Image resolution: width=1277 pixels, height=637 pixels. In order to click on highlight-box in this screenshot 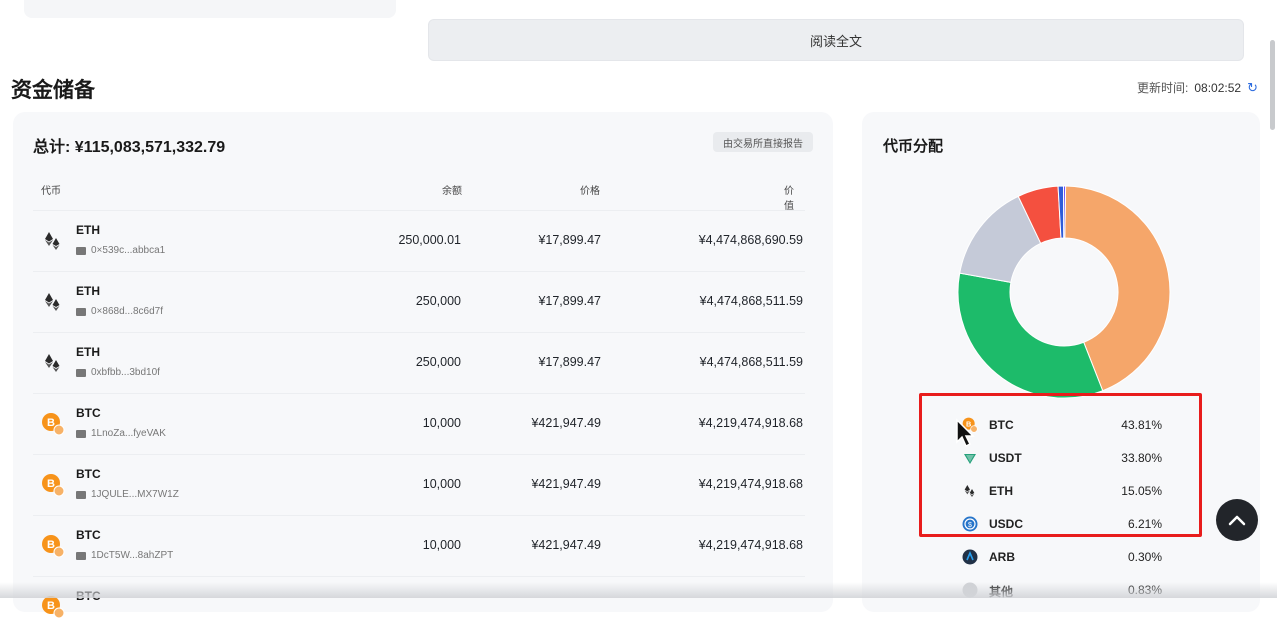, I will do `click(1060, 465)`.